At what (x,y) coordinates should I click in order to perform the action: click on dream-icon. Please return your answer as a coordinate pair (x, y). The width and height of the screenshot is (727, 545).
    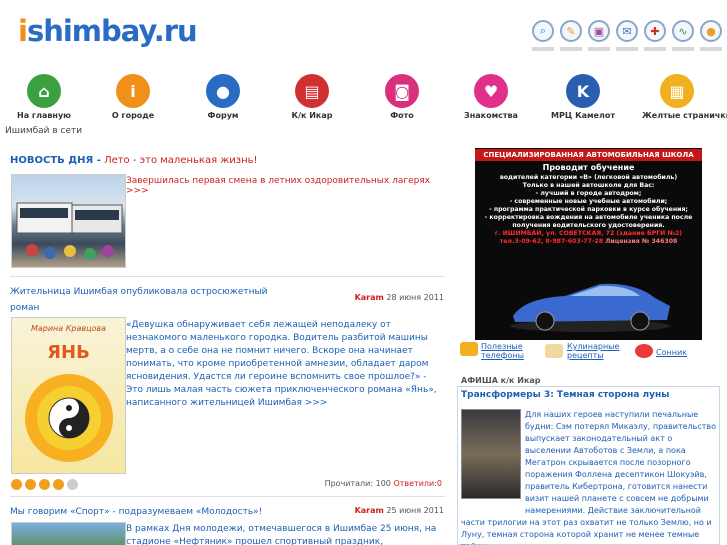
    Looking at the image, I should click on (644, 351).